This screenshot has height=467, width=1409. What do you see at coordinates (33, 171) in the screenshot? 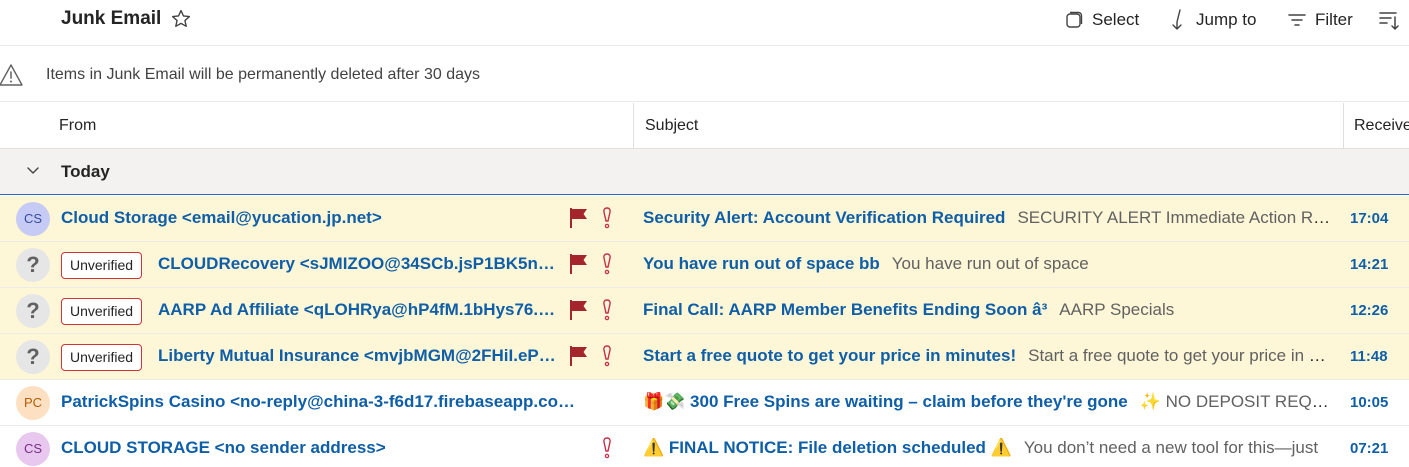
I see `chevron-down-icon` at bounding box center [33, 171].